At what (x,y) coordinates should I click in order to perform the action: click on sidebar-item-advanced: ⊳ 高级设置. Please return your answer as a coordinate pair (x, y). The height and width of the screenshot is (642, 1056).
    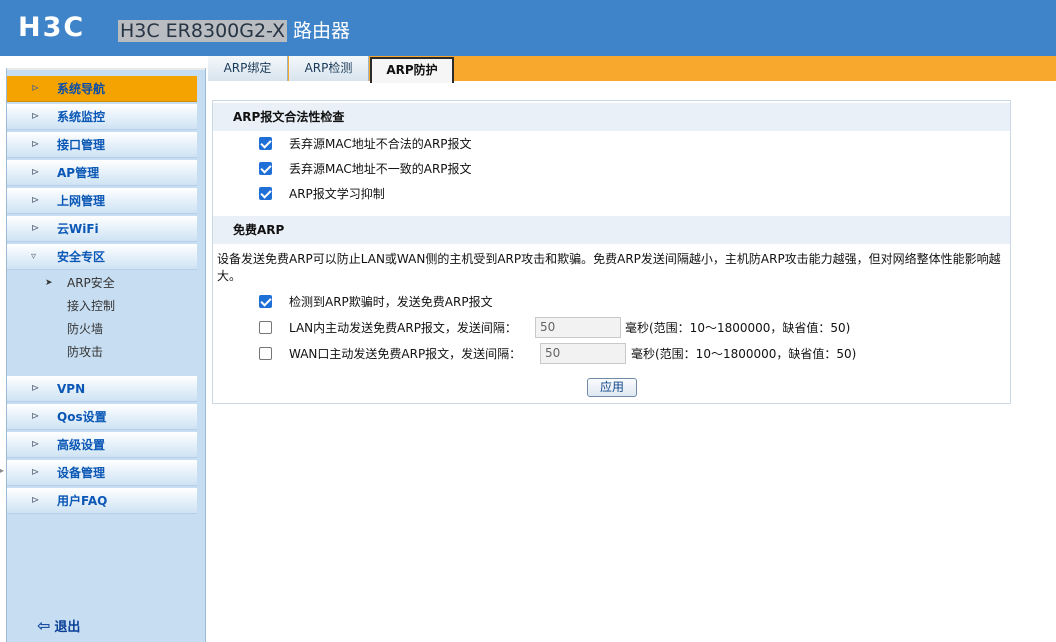
    Looking at the image, I should click on (102, 445).